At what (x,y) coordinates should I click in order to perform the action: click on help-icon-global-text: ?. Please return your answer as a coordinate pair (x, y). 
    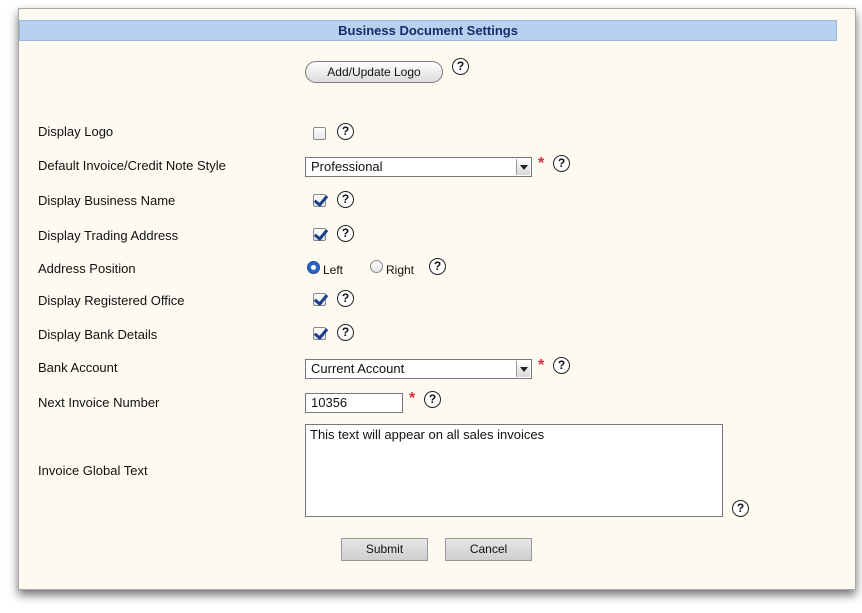
    Looking at the image, I should click on (740, 508).